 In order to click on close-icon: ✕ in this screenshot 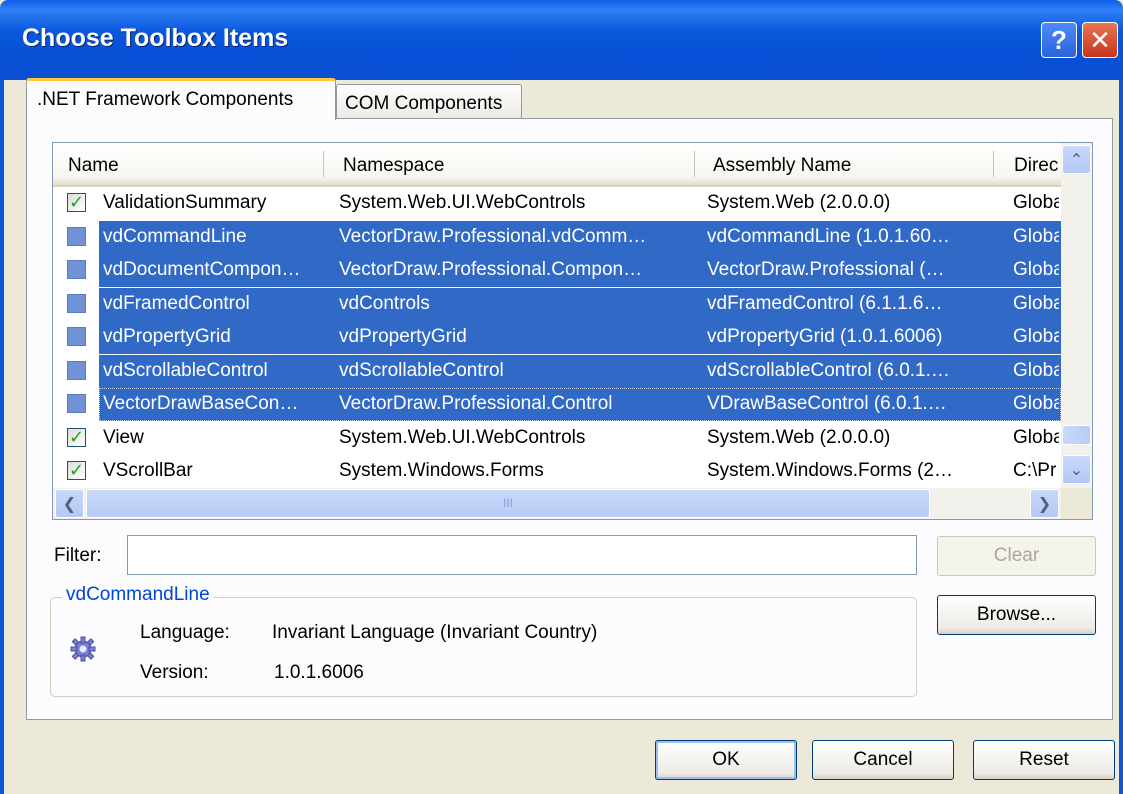, I will do `click(1100, 39)`.